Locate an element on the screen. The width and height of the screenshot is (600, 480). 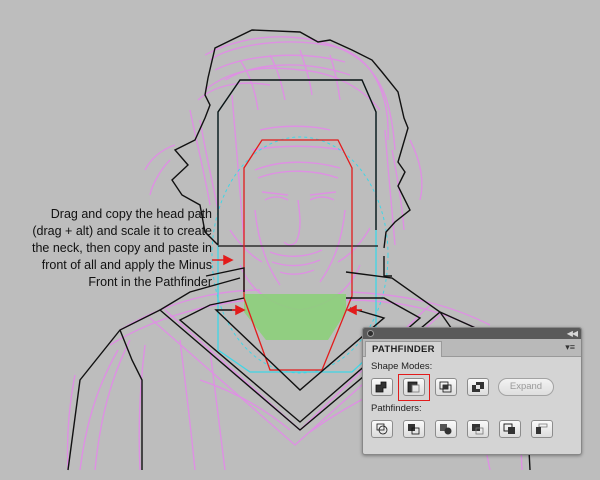
outline-button is located at coordinates (510, 429).